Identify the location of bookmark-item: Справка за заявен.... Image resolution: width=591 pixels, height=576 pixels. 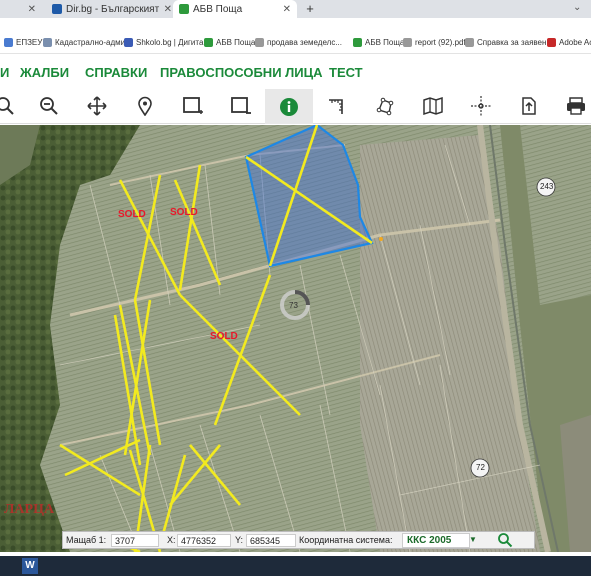
(509, 42).